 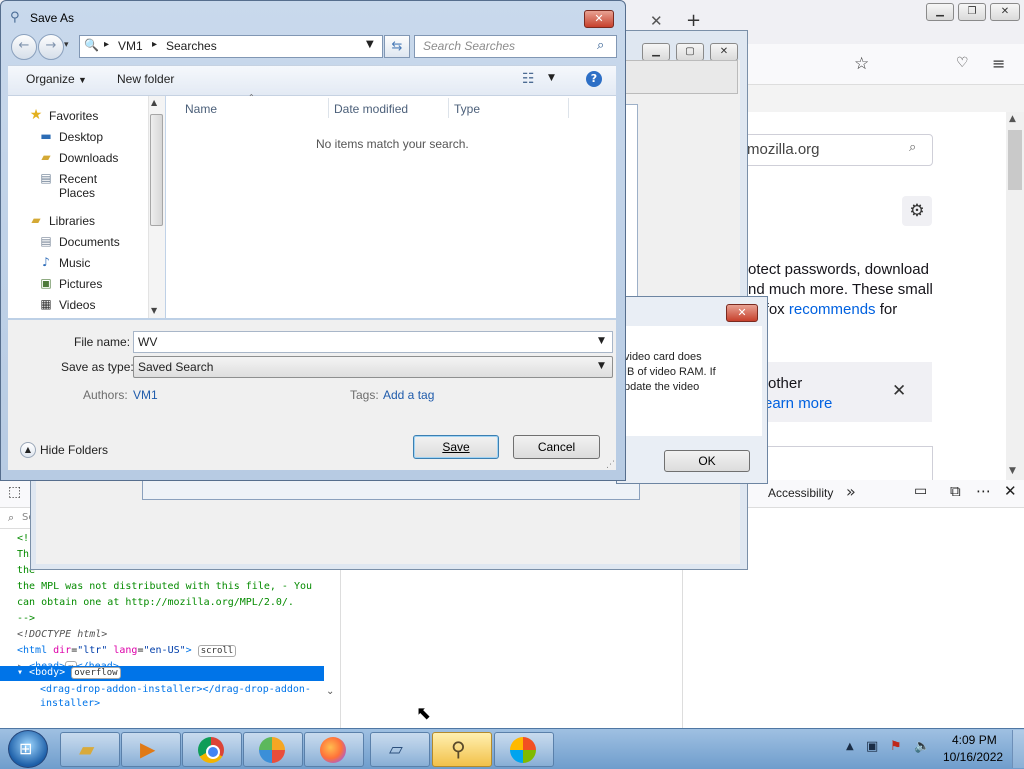 What do you see at coordinates (397, 46) in the screenshot?
I see `refresh-icon: ⇆` at bounding box center [397, 46].